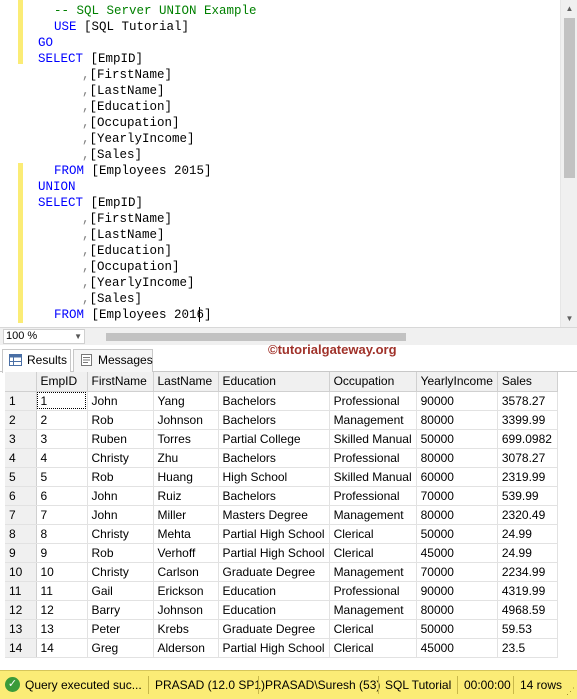 The image size is (577, 699). Describe the element at coordinates (457, 591) in the screenshot. I see `table-cell: 90000` at that location.